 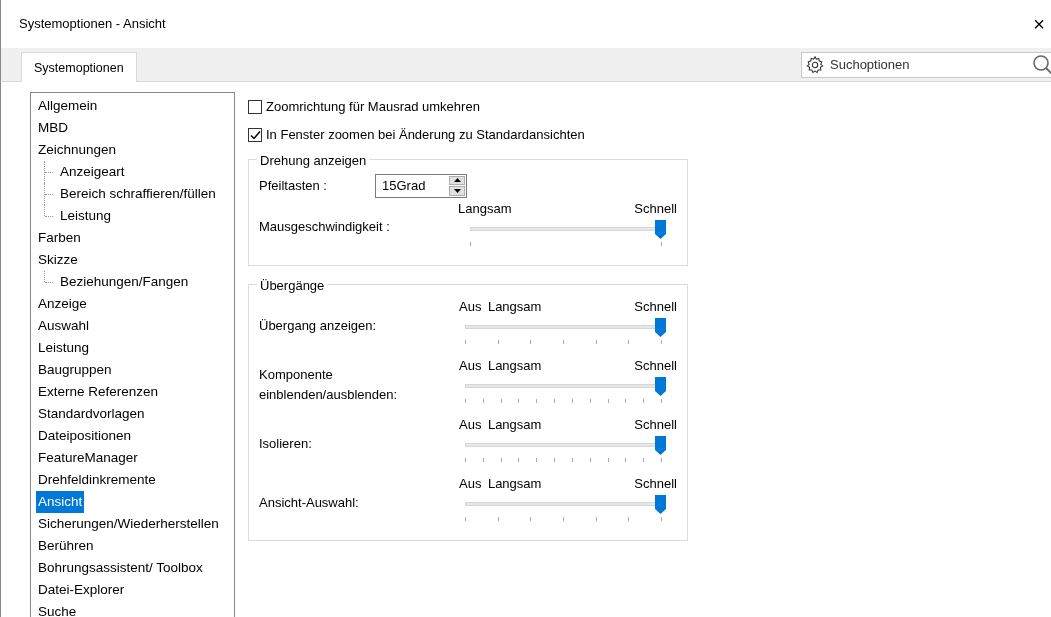 I want to click on tree-item: Ansicht, so click(x=60, y=502).